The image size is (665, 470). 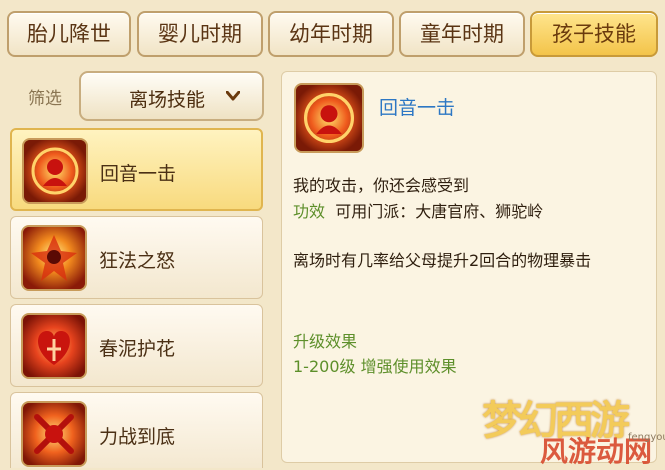 I want to click on skill-list-item: 狂法之怒, so click(x=136, y=257).